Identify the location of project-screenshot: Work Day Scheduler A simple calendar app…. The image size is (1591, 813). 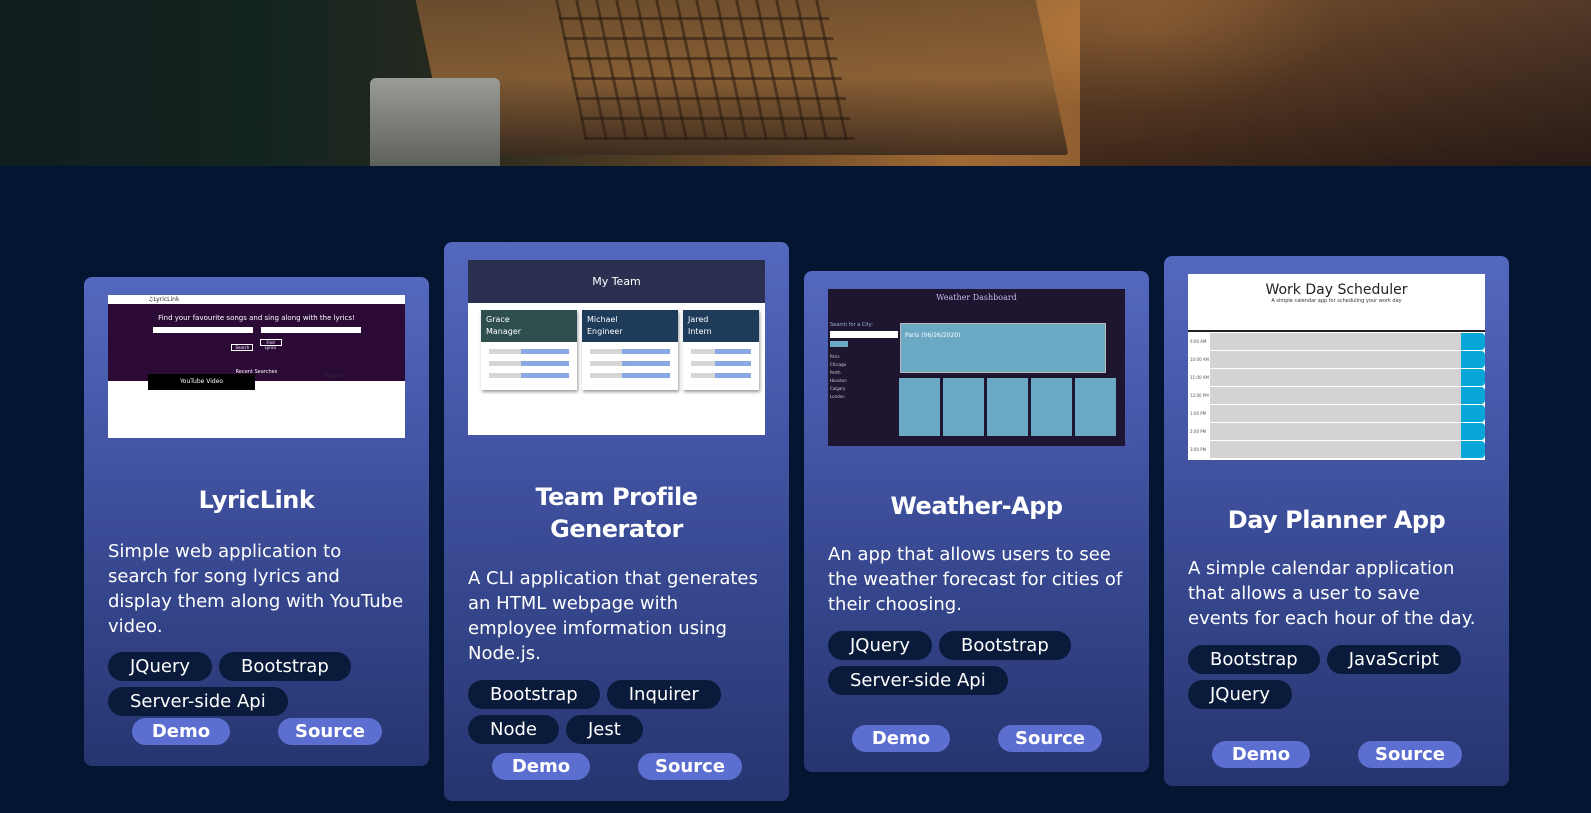
(1336, 367).